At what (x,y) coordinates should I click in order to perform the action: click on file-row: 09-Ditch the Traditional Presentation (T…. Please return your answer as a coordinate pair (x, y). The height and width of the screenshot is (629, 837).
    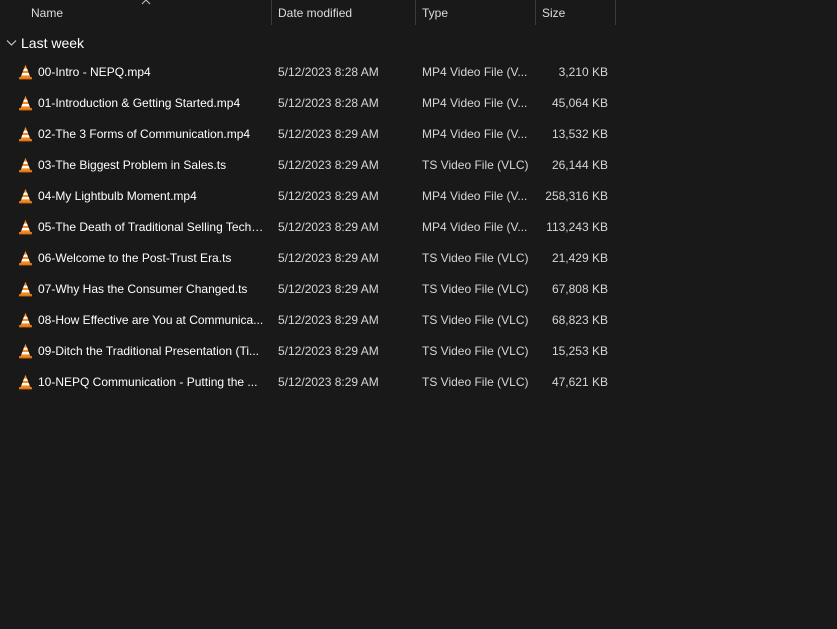
    Looking at the image, I should click on (308, 351).